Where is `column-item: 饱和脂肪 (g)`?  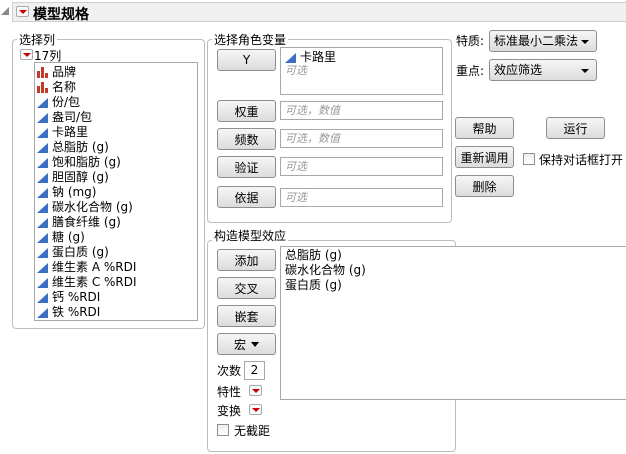 column-item: 饱和脂肪 (g) is located at coordinates (117, 162).